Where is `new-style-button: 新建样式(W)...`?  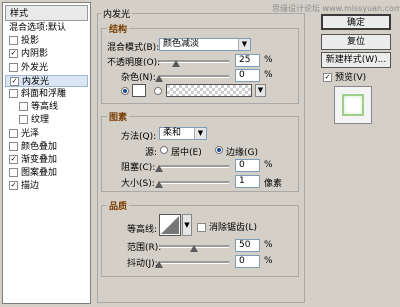 new-style-button: 新建样式(W)... is located at coordinates (356, 60).